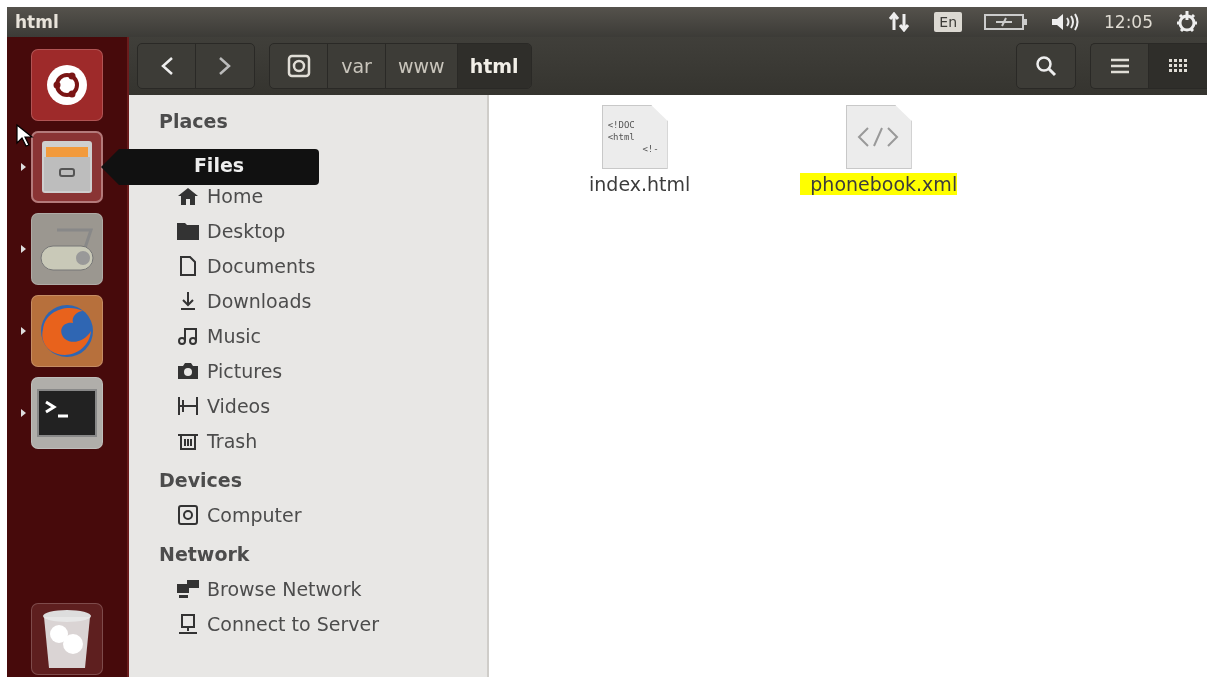 The width and height of the screenshot is (1207, 677). Describe the element at coordinates (188, 405) in the screenshot. I see `film-icon` at that location.